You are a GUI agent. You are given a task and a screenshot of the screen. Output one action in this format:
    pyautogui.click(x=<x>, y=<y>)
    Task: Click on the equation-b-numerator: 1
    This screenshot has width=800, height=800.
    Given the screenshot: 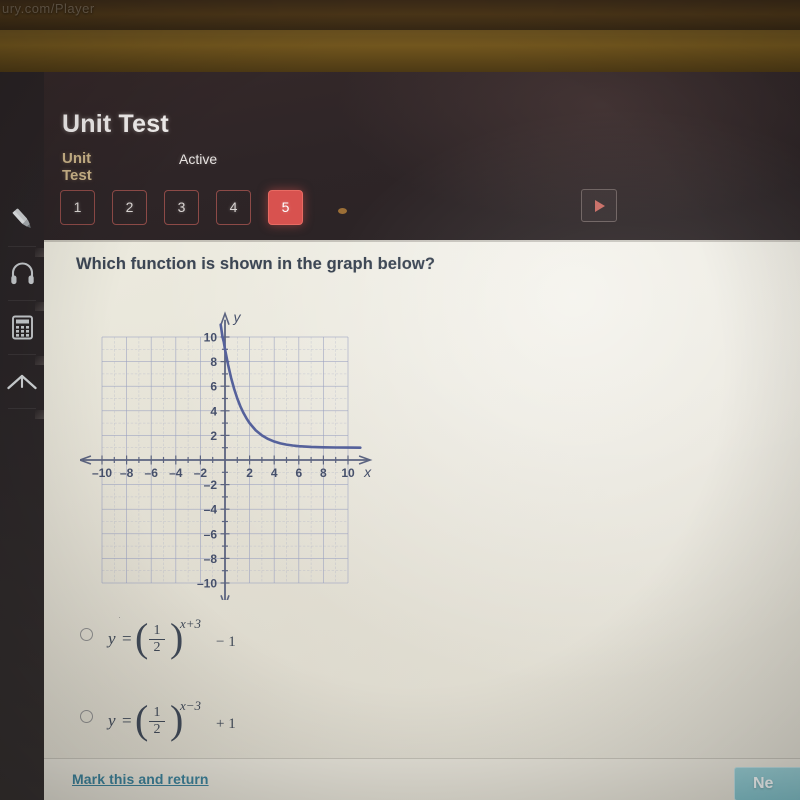 What is the action you would take?
    pyautogui.click(x=157, y=712)
    